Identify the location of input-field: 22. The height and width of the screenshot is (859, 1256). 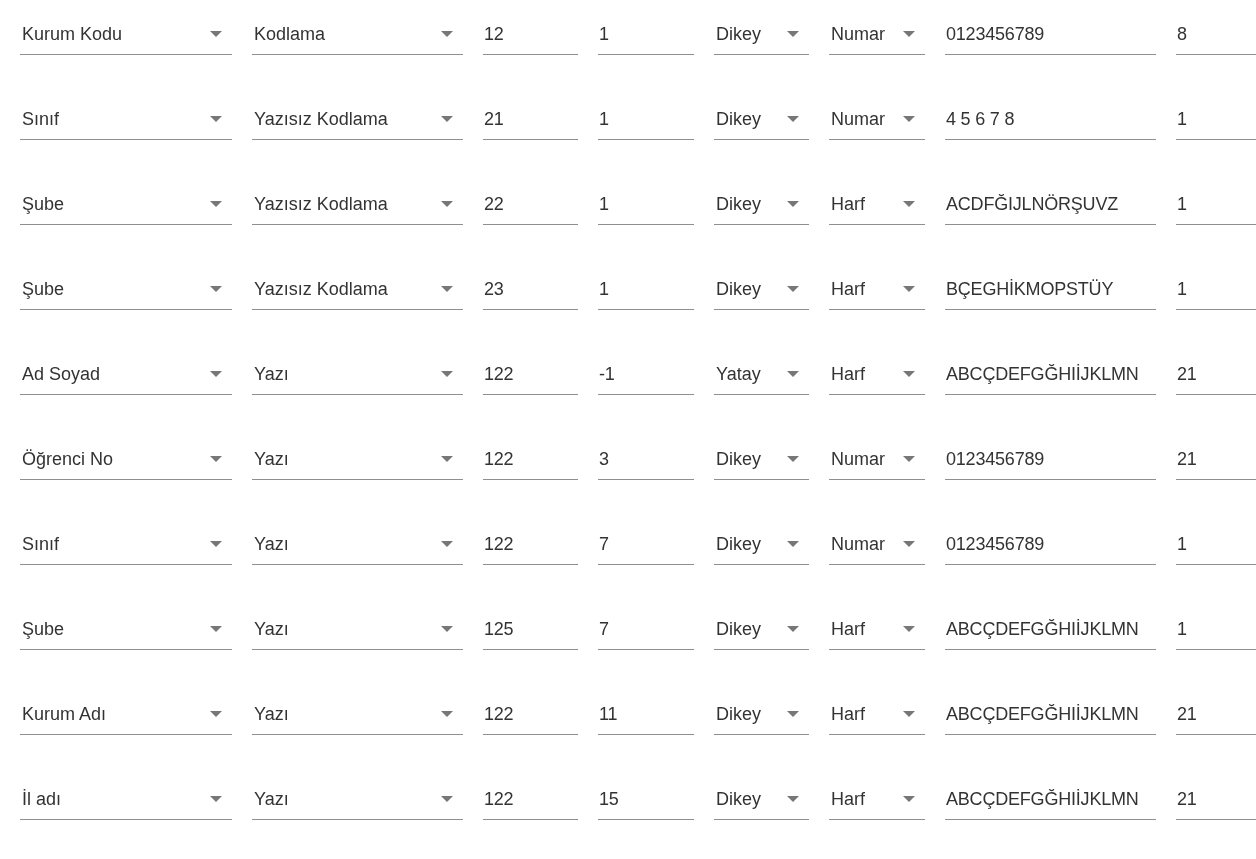
(530, 204).